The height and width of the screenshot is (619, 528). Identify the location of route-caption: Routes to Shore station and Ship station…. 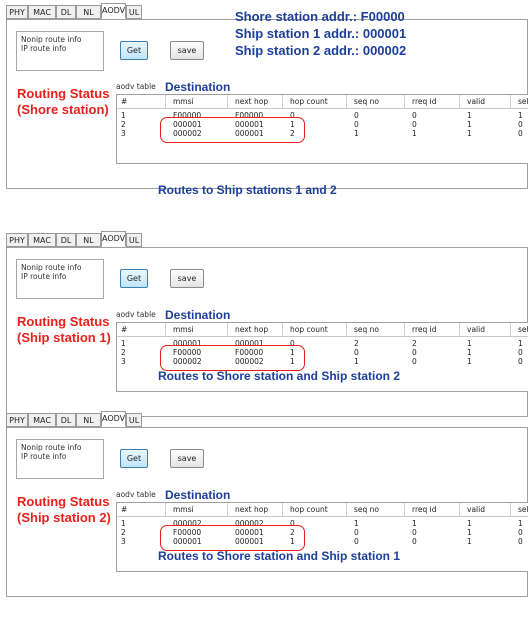
(279, 556).